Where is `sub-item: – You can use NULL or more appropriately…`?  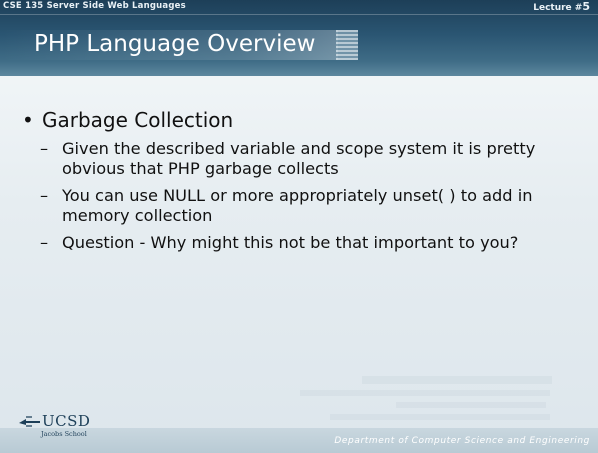
sub-item: – You can use NULL or more appropriately… is located at coordinates (302, 206).